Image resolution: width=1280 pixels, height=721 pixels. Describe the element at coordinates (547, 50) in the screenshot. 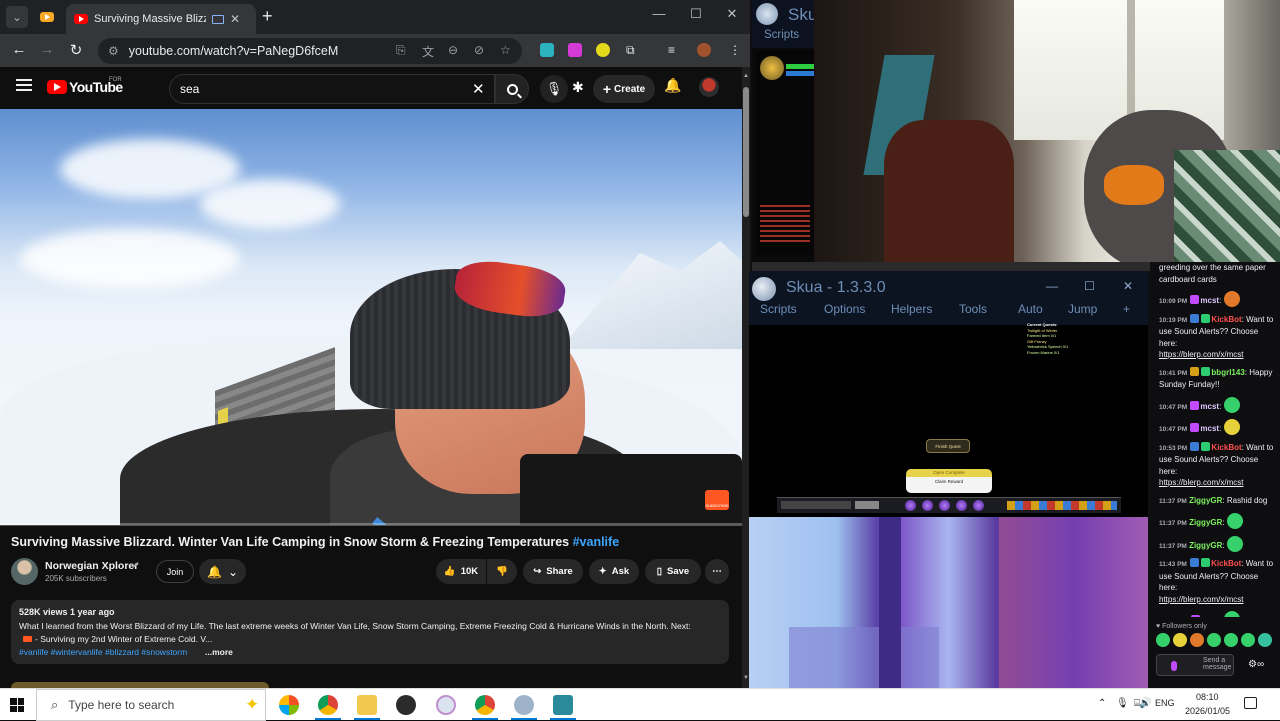

I see `extension-1-icon` at that location.